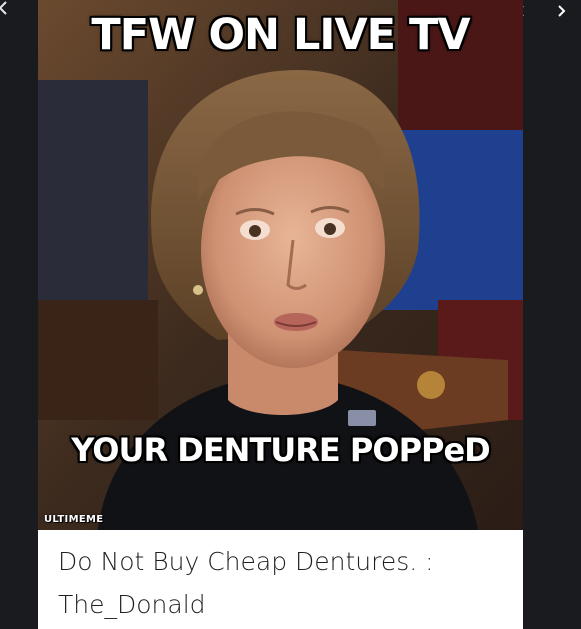 Image resolution: width=581 pixels, height=629 pixels. What do you see at coordinates (74, 519) in the screenshot?
I see `watermark: ULTIMEME` at bounding box center [74, 519].